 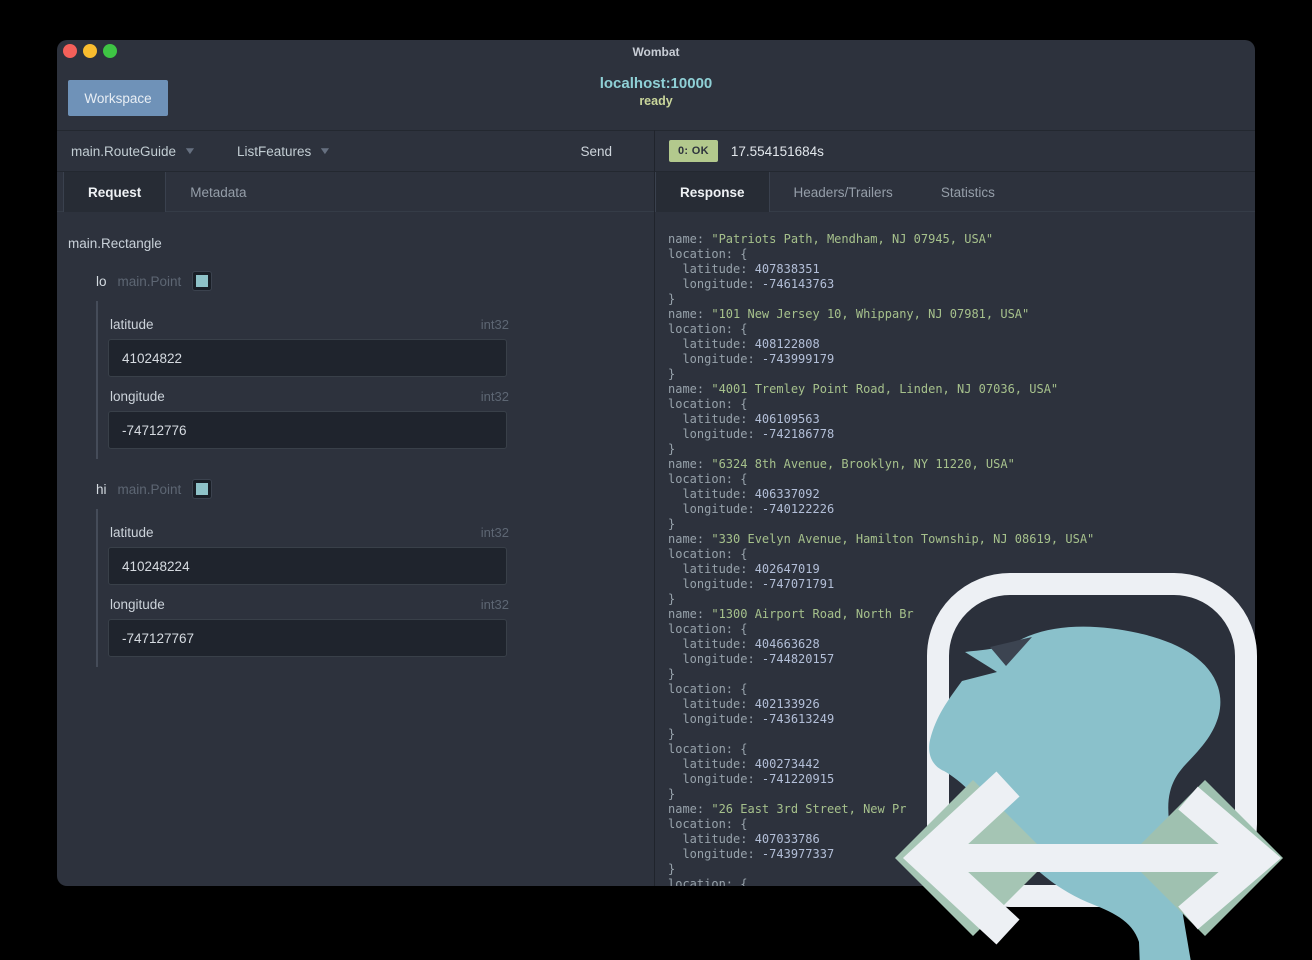 I want to click on service-select: main.RouteGuide ▼, so click(x=134, y=151).